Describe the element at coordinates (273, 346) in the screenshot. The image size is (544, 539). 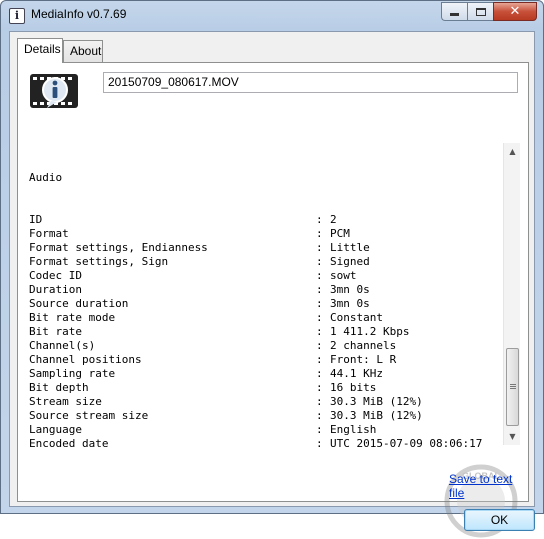
I see `info-row: Channel(s):2 channels` at that location.